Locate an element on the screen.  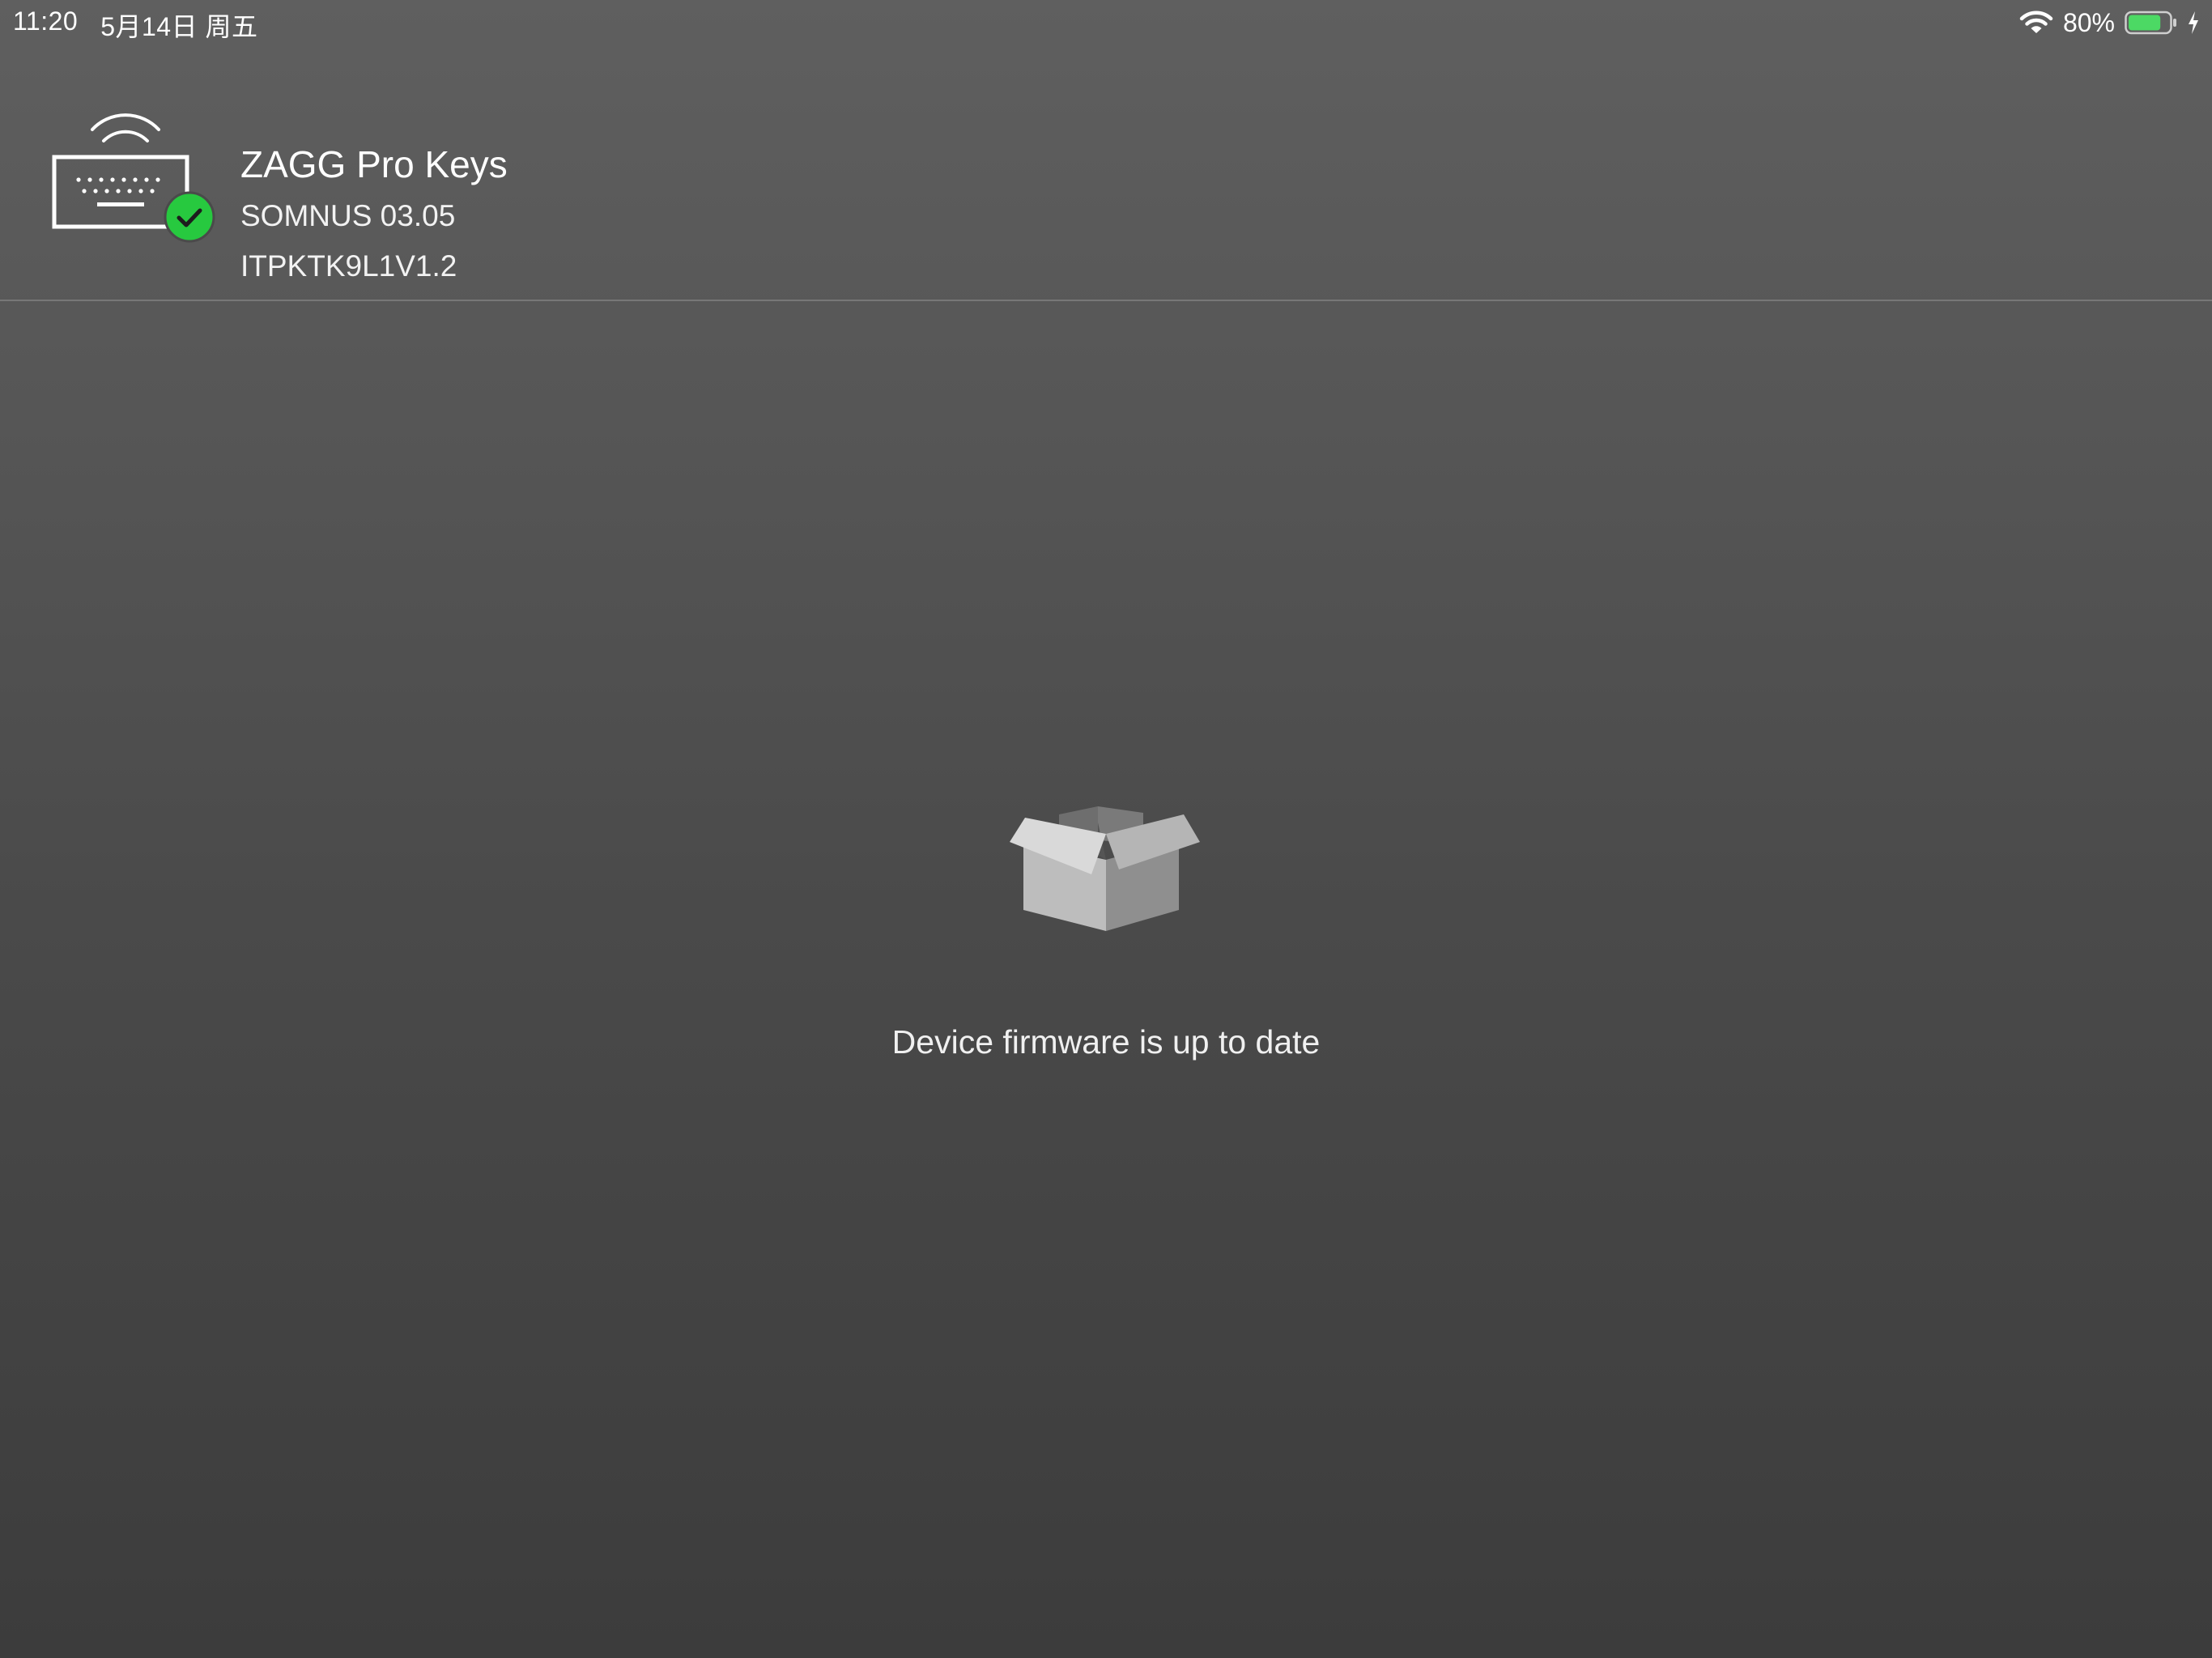
status-right: 80% is located at coordinates (2109, 22).